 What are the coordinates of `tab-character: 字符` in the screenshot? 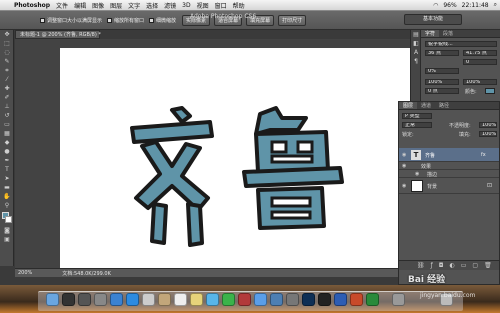 It's located at (430, 33).